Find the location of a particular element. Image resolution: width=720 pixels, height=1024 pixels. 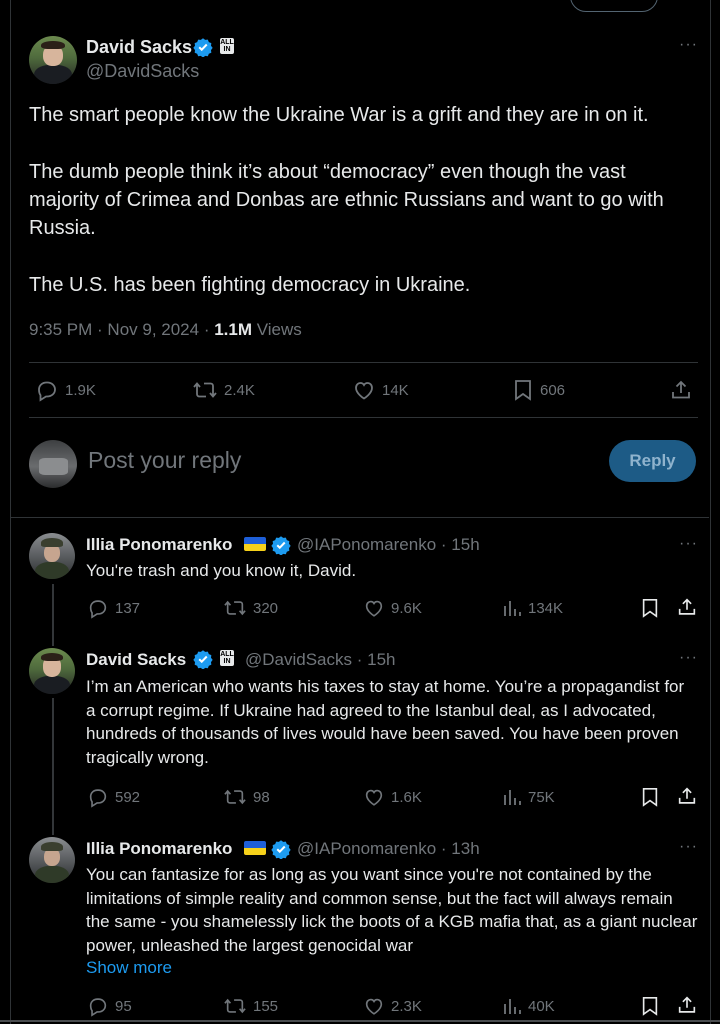

like-button: 1.6K is located at coordinates (392, 797).